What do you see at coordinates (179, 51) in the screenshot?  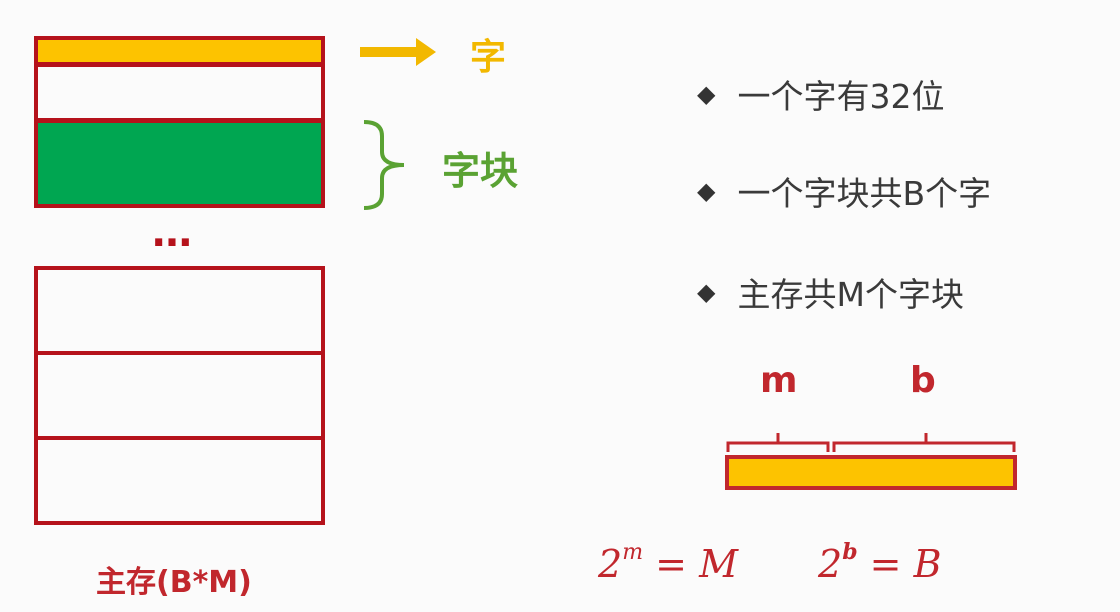 I see `memory-word-row` at bounding box center [179, 51].